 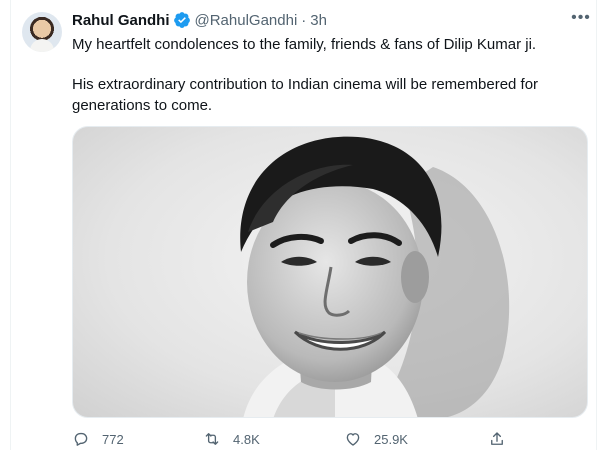 What do you see at coordinates (182, 20) in the screenshot?
I see `verified-badge-icon` at bounding box center [182, 20].